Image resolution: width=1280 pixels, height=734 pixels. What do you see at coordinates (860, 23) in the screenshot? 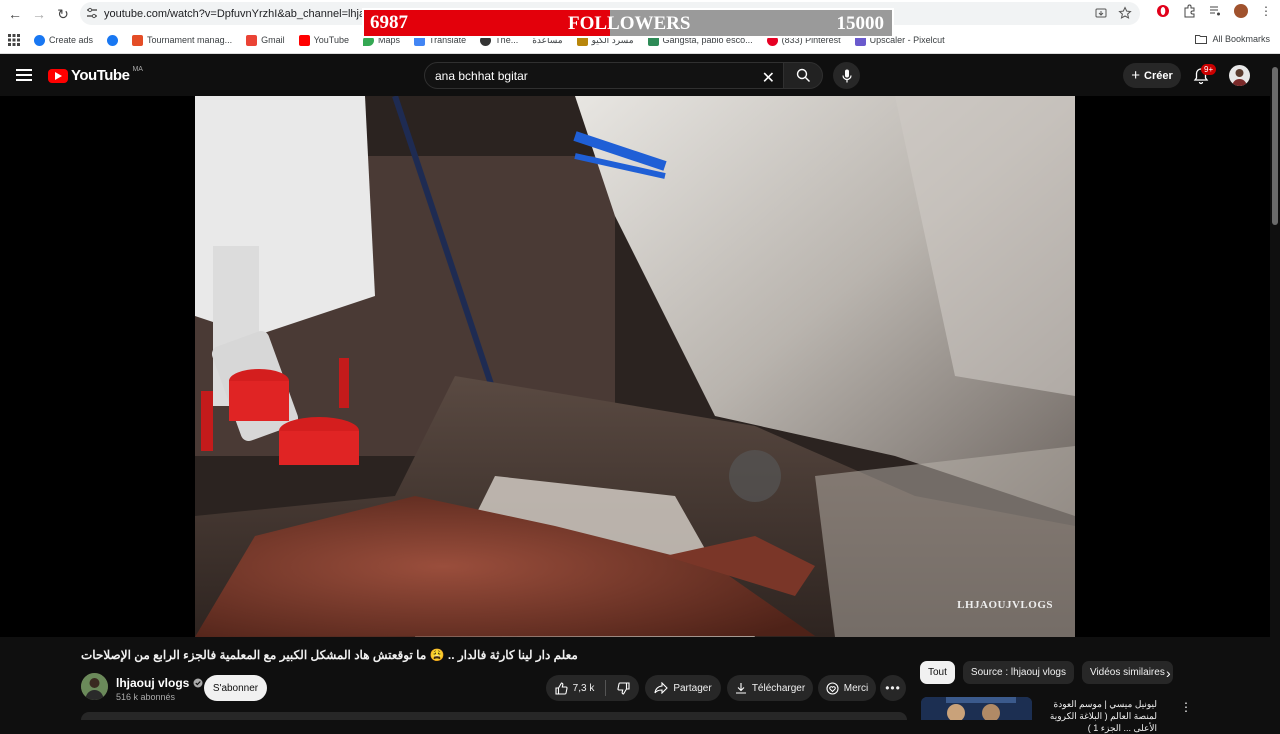
I see `followers-goal: 15000` at bounding box center [860, 23].